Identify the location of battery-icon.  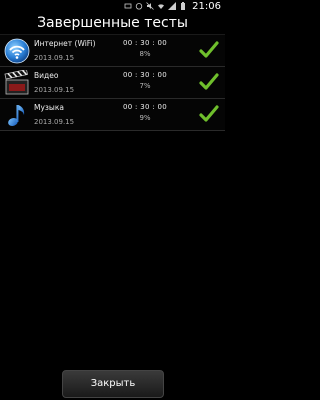
(183, 6).